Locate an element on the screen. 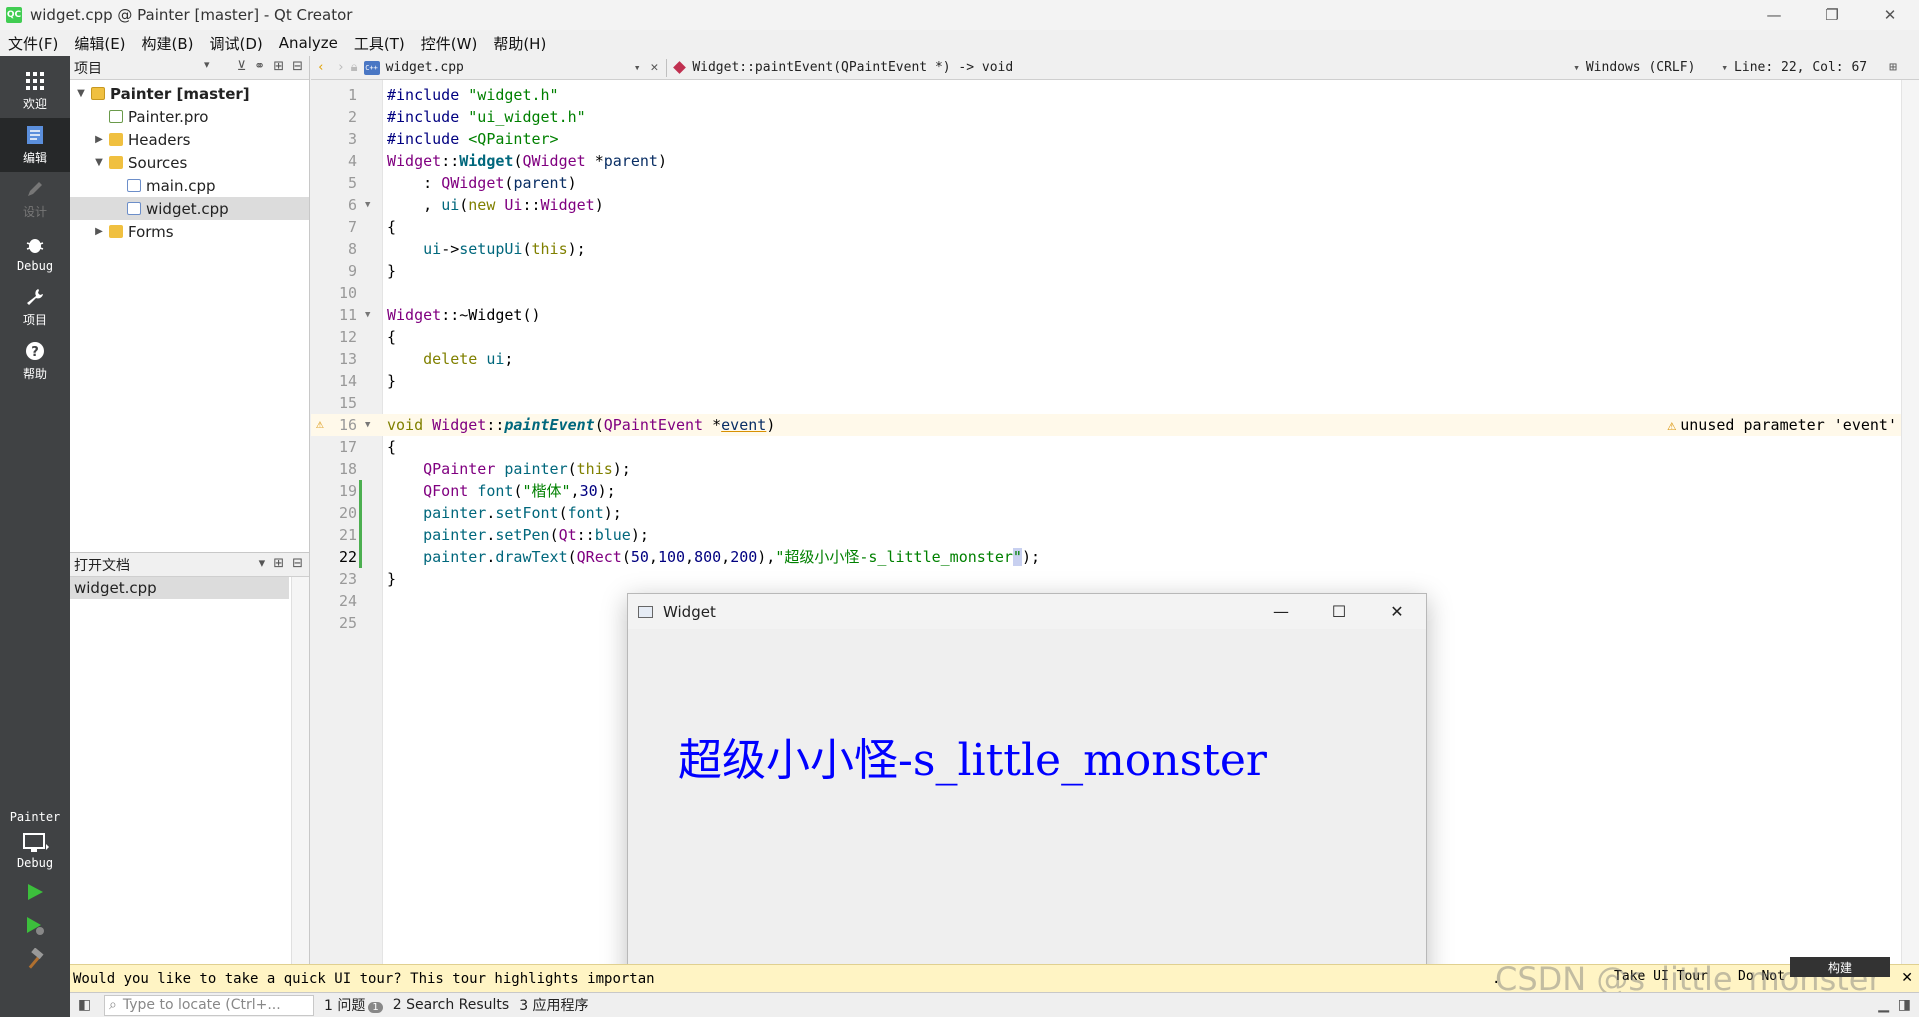 Image resolution: width=1919 pixels, height=1017 pixels. lock-icon: 🔒︎ is located at coordinates (354, 67).